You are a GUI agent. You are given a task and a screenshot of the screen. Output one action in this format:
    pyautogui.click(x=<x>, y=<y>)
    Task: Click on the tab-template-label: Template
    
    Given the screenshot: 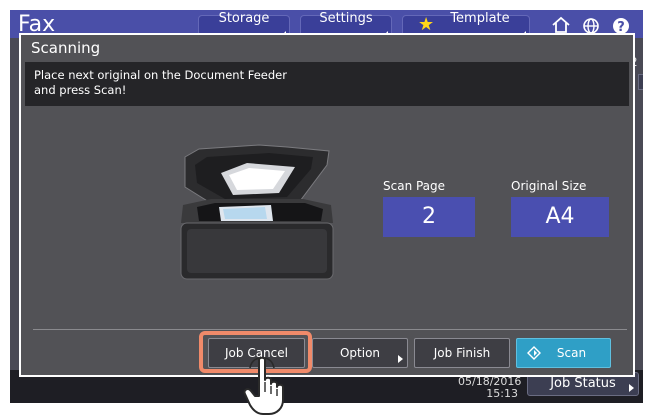 What is the action you would take?
    pyautogui.click(x=480, y=18)
    